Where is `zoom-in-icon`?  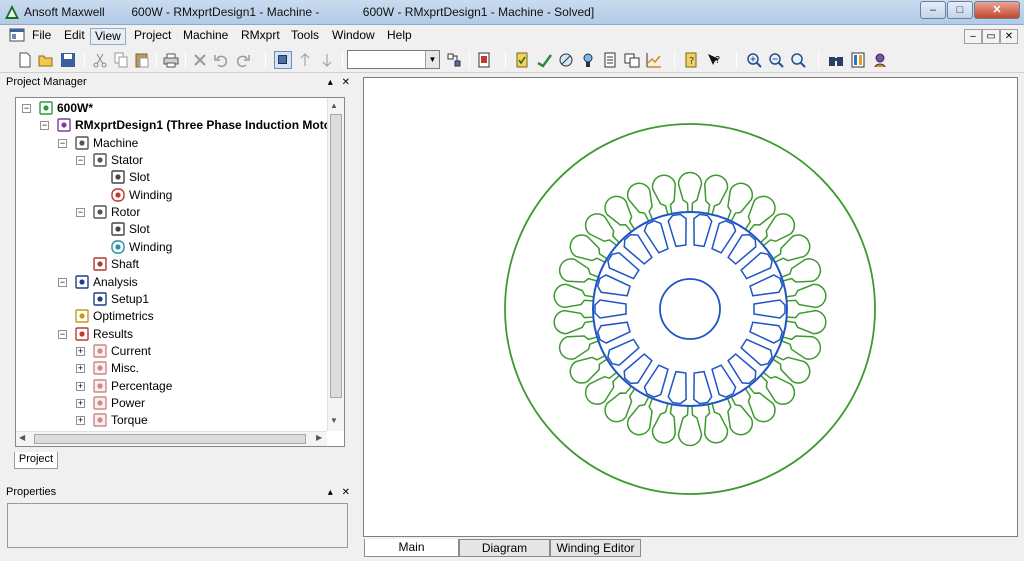
zoom-in-icon is located at coordinates (754, 60).